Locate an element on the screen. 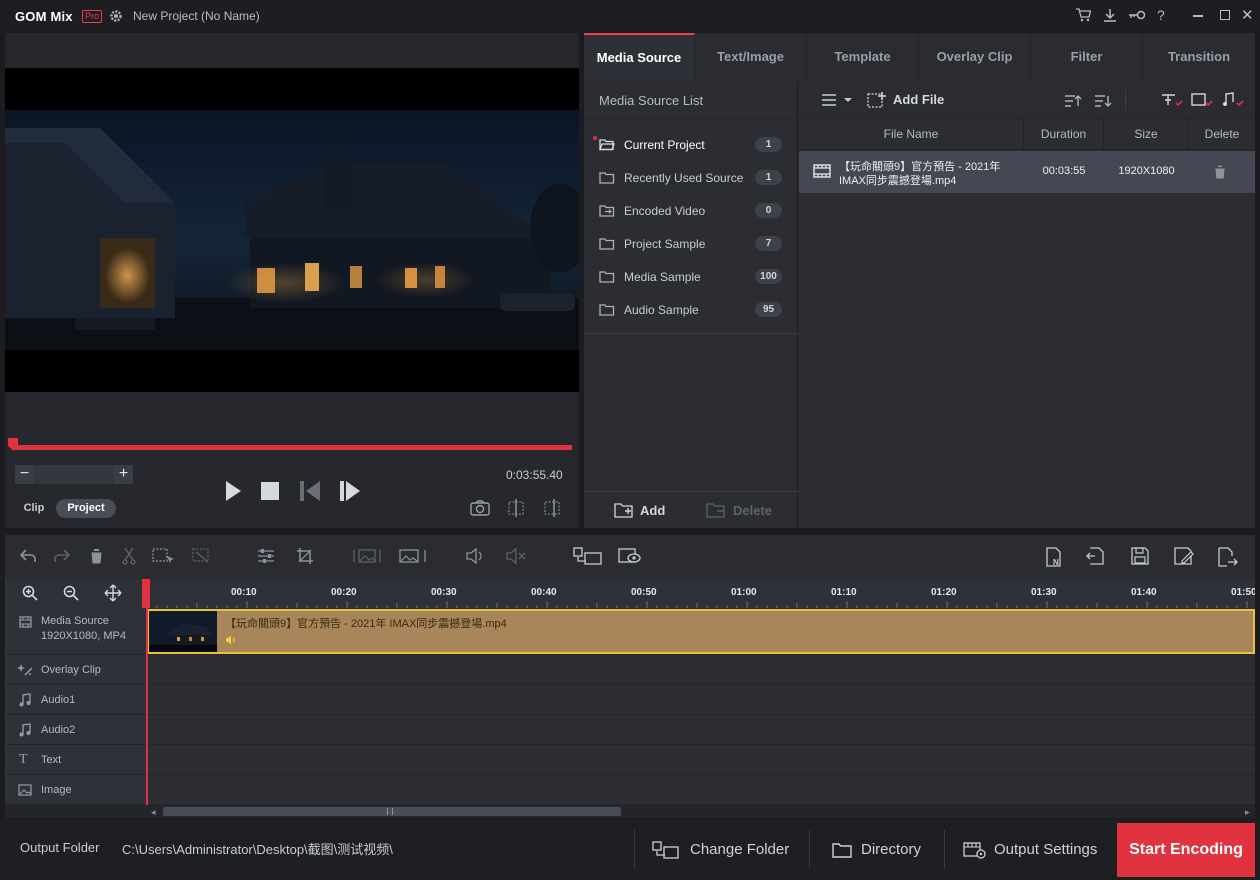 The height and width of the screenshot is (880, 1260). delete-clip-icon is located at coordinates (96, 556).